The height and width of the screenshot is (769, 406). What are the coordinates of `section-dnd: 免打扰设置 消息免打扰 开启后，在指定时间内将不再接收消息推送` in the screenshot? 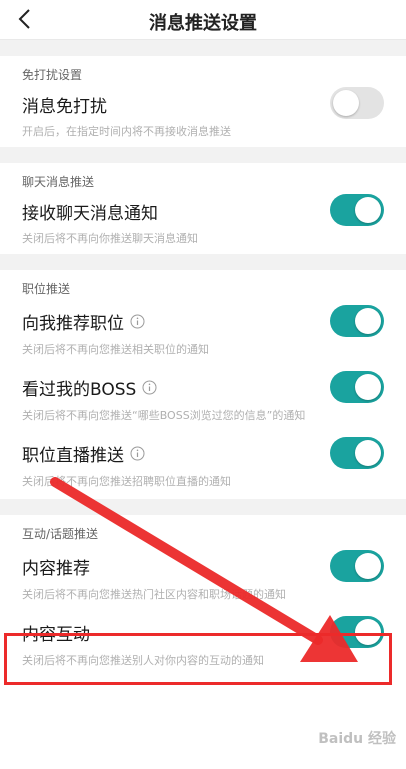 It's located at (203, 101).